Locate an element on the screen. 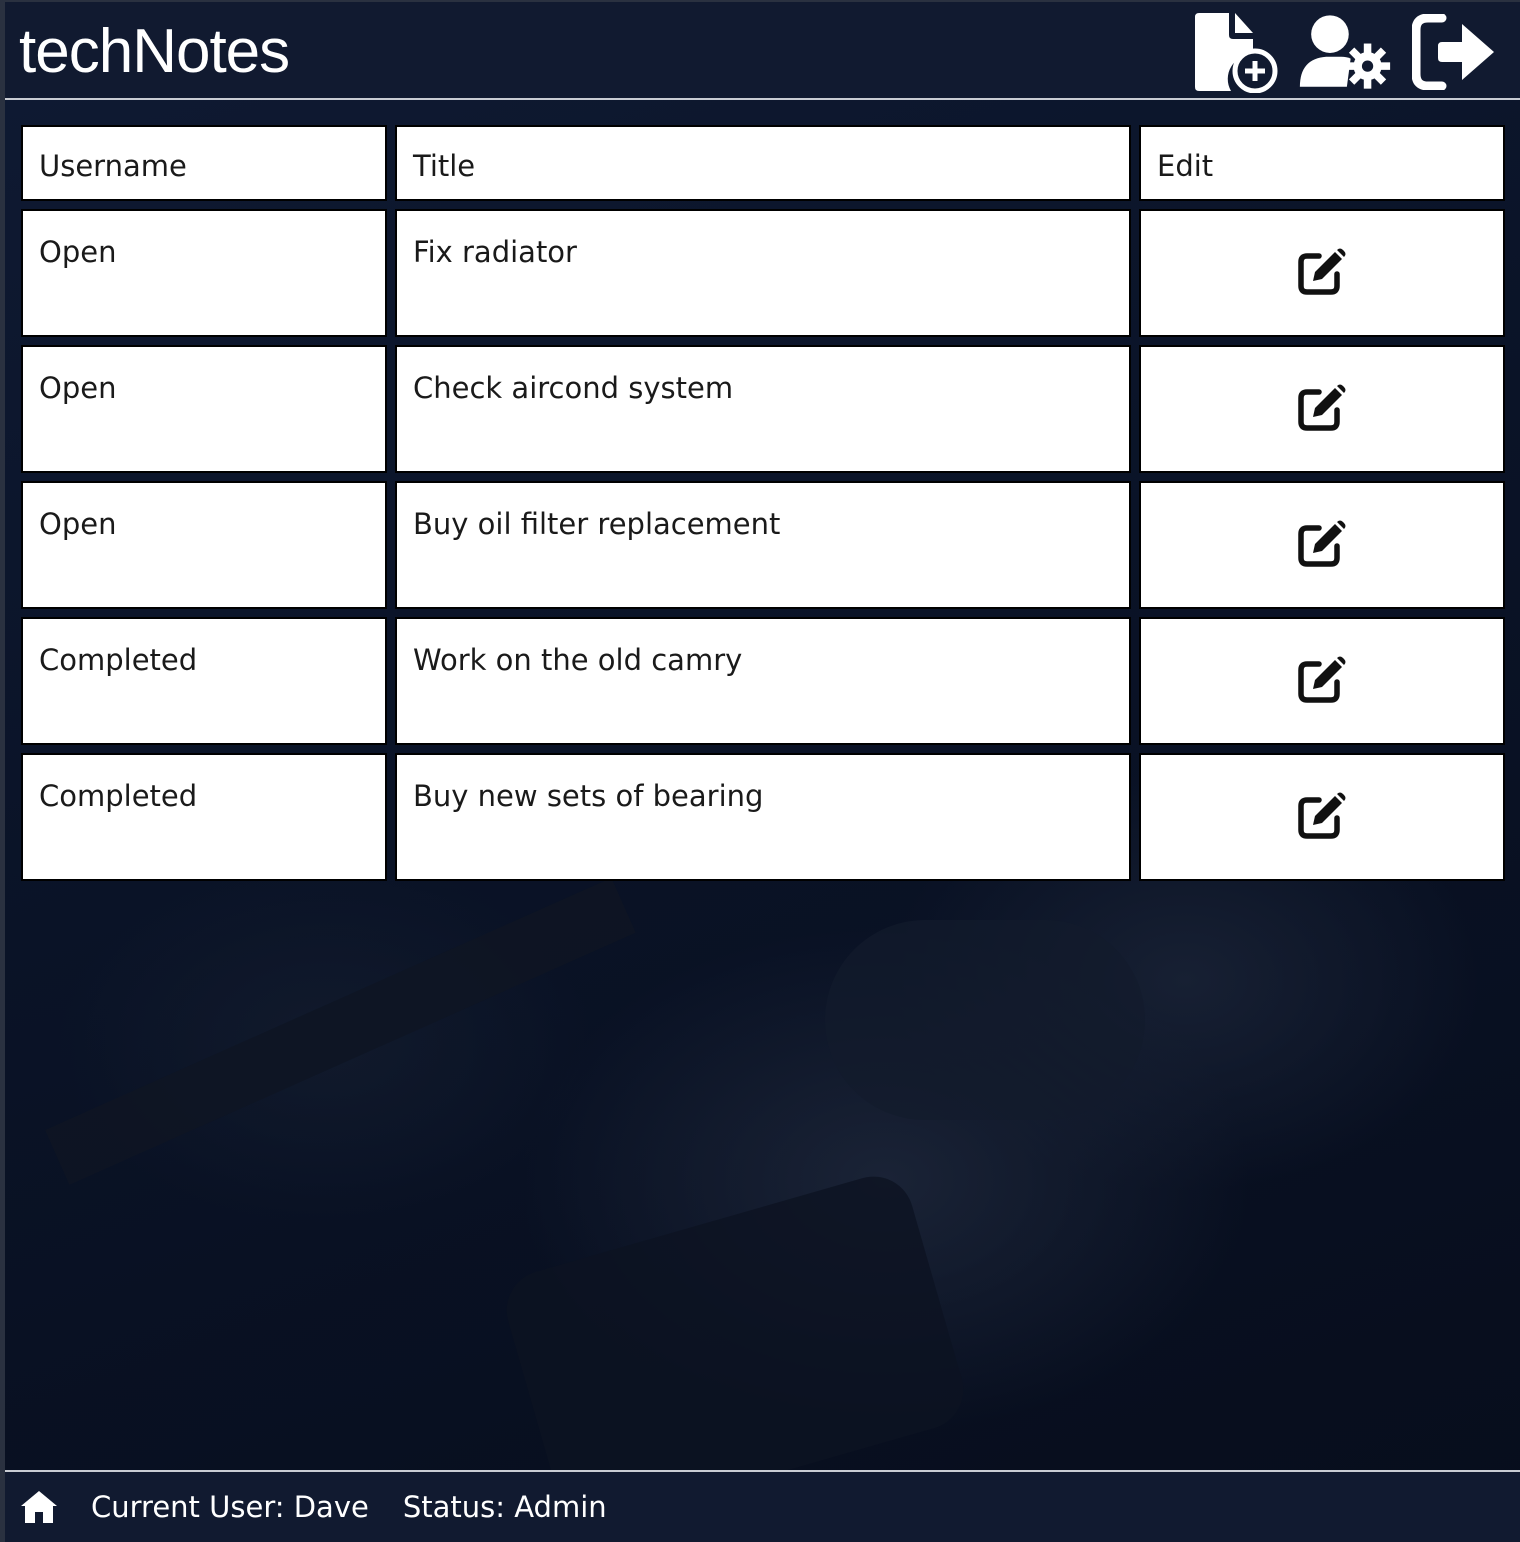 Image resolution: width=1520 pixels, height=1542 pixels. table-row: Open Buy oil filter replacement is located at coordinates (763, 545).